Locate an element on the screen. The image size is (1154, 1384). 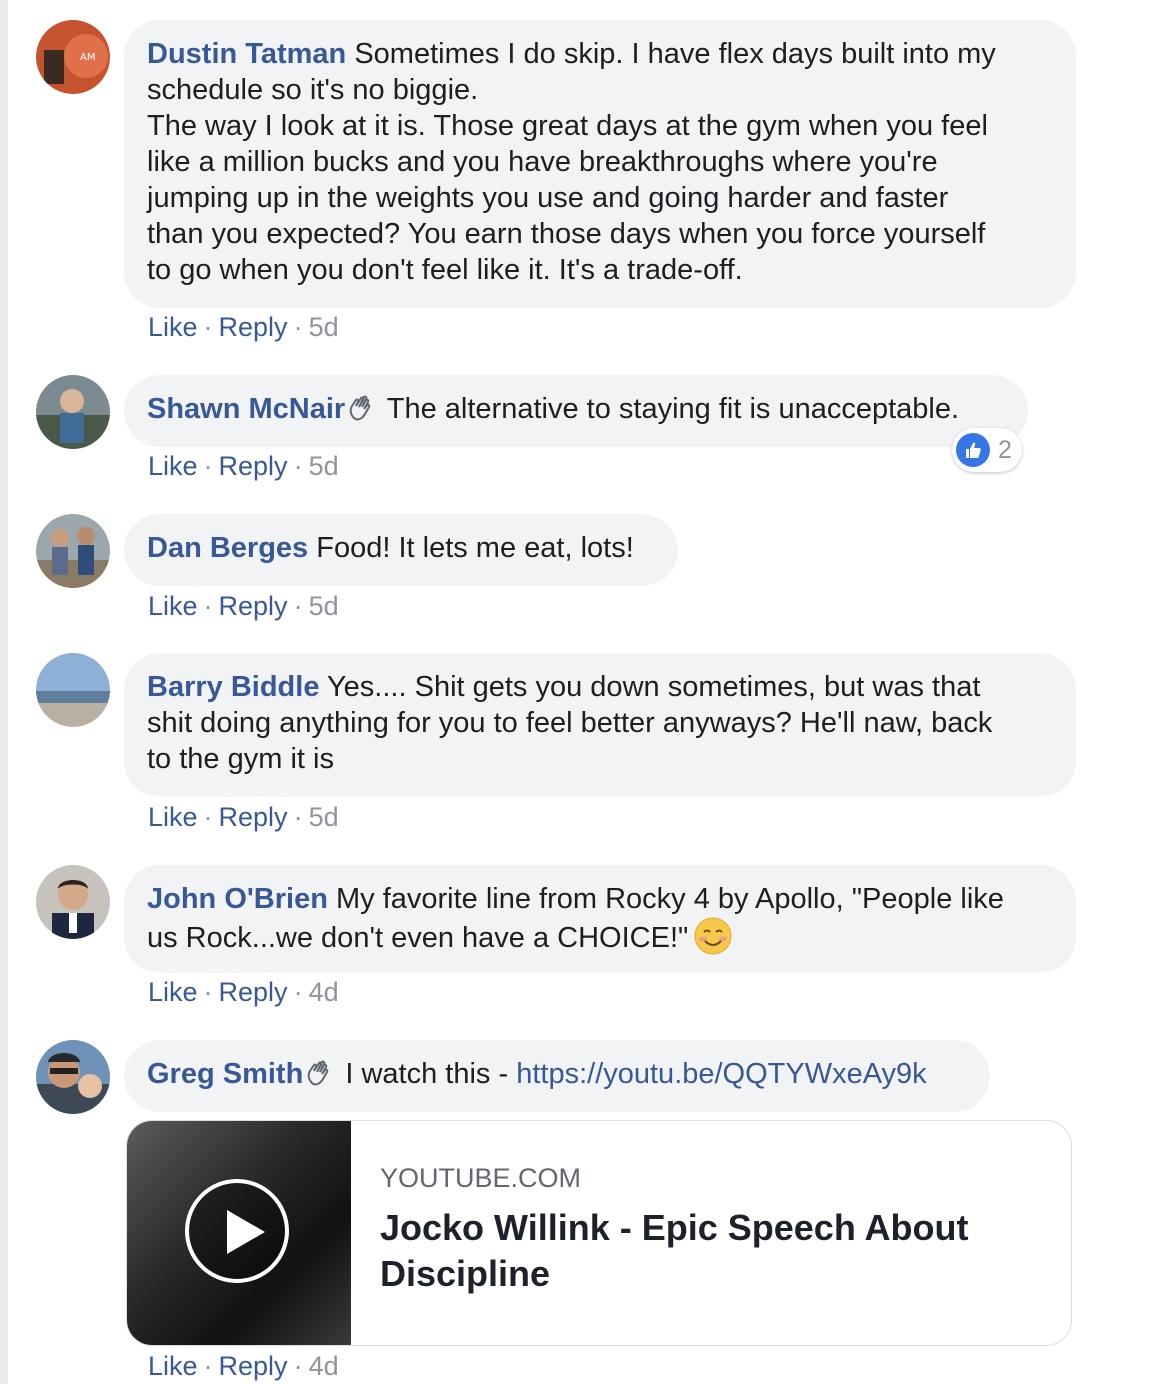
comment-text: Food! It lets me eat, lots! is located at coordinates (475, 548).